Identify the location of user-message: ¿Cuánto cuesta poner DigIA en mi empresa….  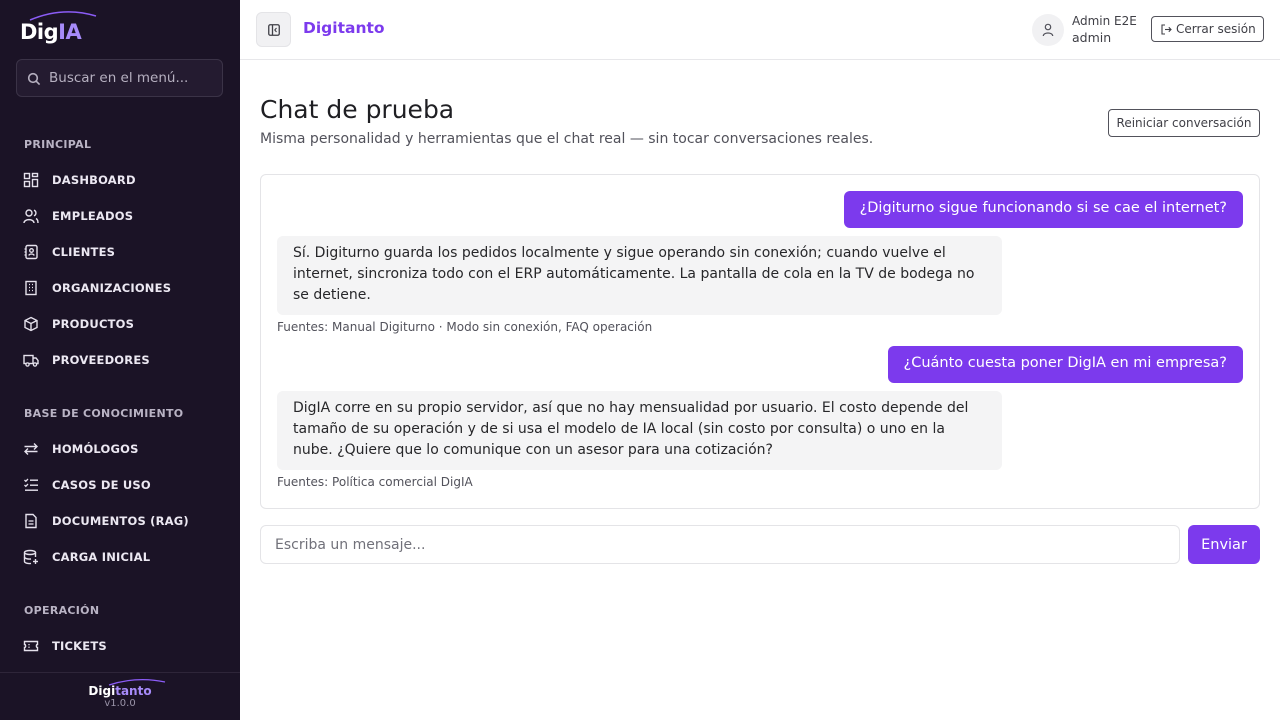
(1065, 364).